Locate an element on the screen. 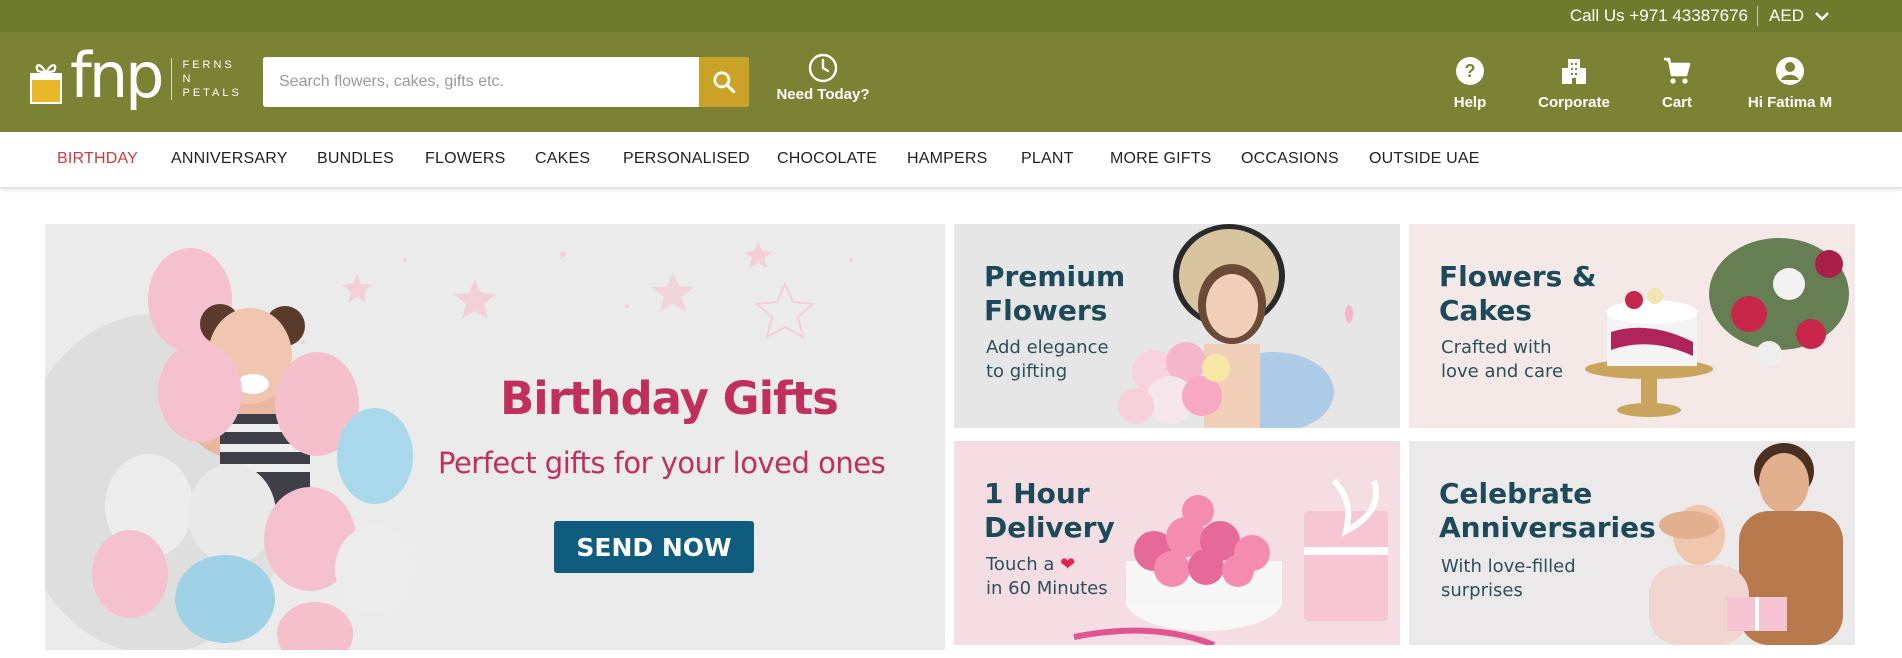 This screenshot has height=658, width=1902. nav-item-chocolate: CHOCOLATE is located at coordinates (827, 159).